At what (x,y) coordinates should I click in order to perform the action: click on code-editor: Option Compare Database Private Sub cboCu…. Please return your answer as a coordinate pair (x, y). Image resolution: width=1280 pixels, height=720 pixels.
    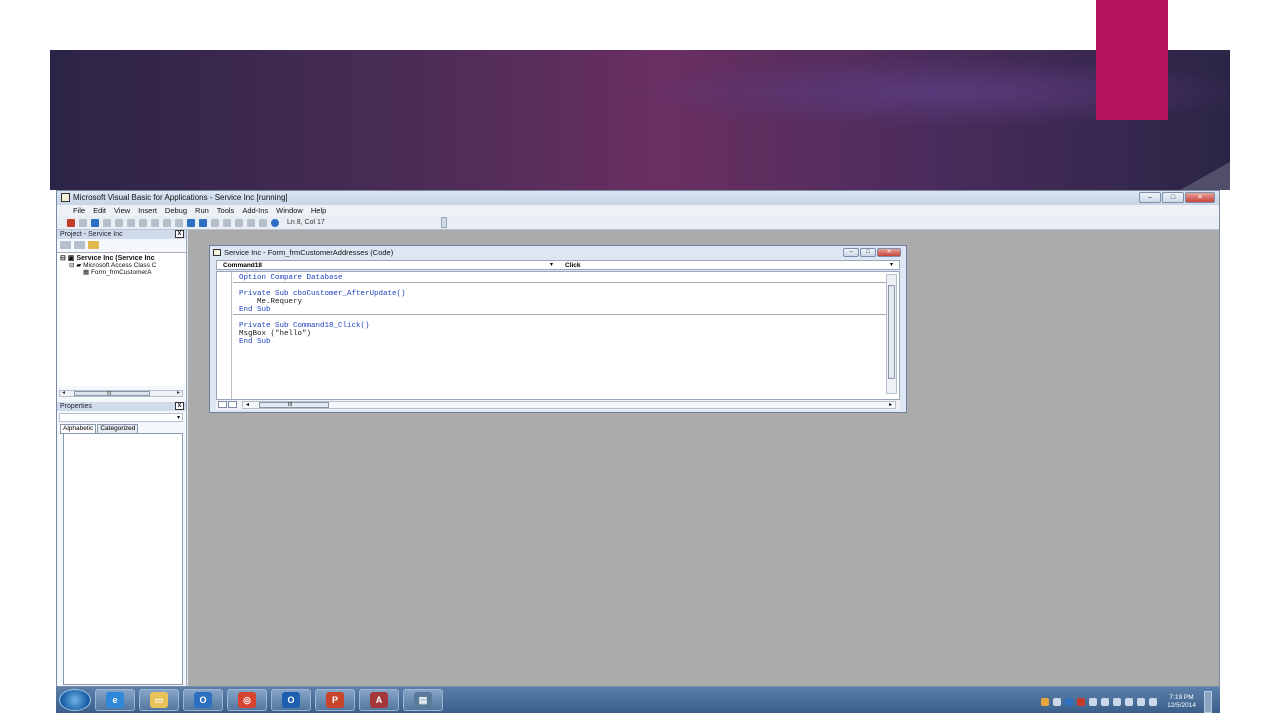
    Looking at the image, I should click on (558, 335).